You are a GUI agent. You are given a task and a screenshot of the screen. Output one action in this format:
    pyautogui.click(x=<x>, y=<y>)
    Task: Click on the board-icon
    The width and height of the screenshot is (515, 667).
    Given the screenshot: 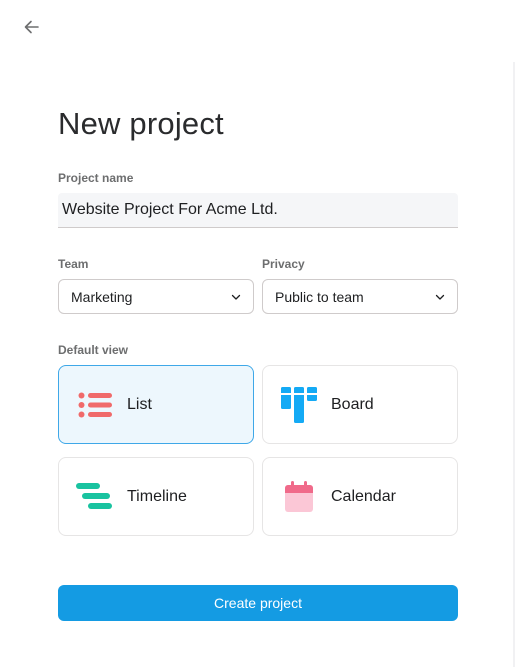 What is the action you would take?
    pyautogui.click(x=299, y=405)
    